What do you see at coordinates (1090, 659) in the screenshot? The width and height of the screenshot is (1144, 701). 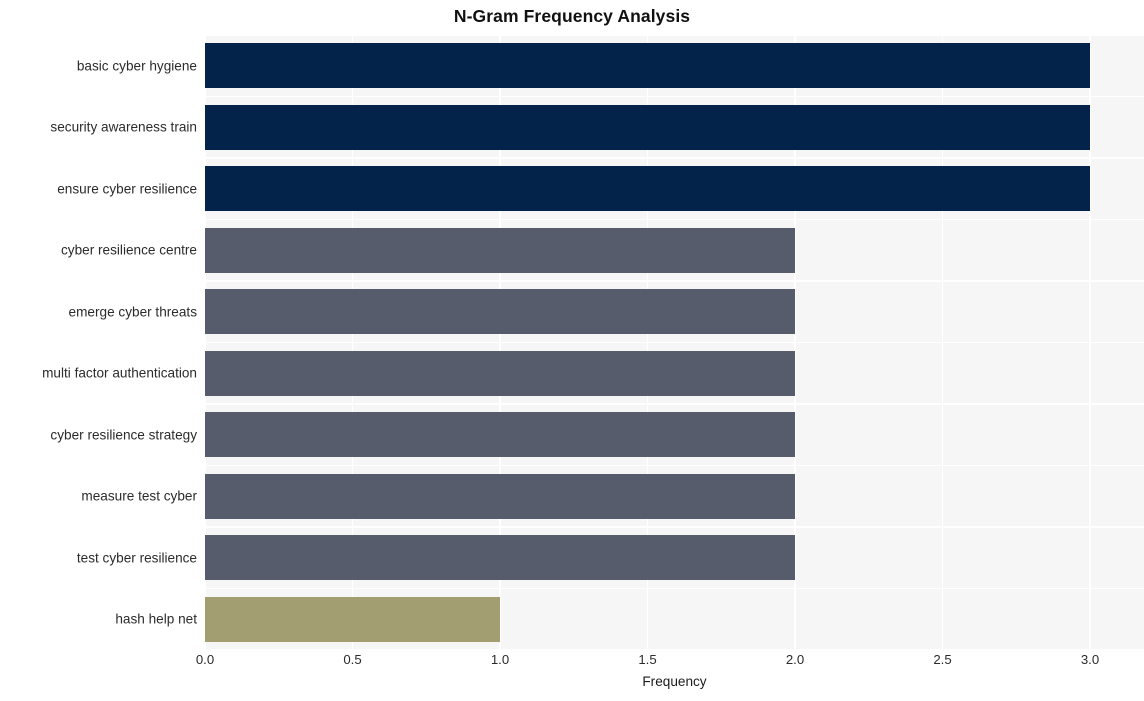 I see `x-axis-tick-label: 3.0` at bounding box center [1090, 659].